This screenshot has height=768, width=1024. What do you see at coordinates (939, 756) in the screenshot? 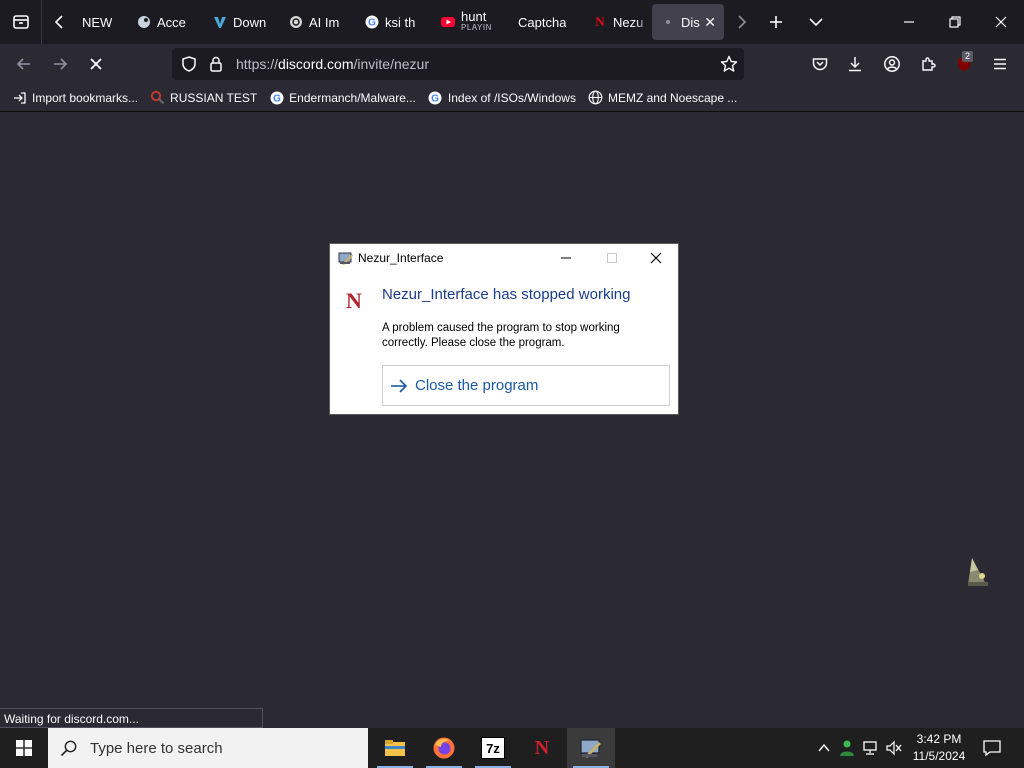
I see `clock-date: 11/5/2024` at bounding box center [939, 756].